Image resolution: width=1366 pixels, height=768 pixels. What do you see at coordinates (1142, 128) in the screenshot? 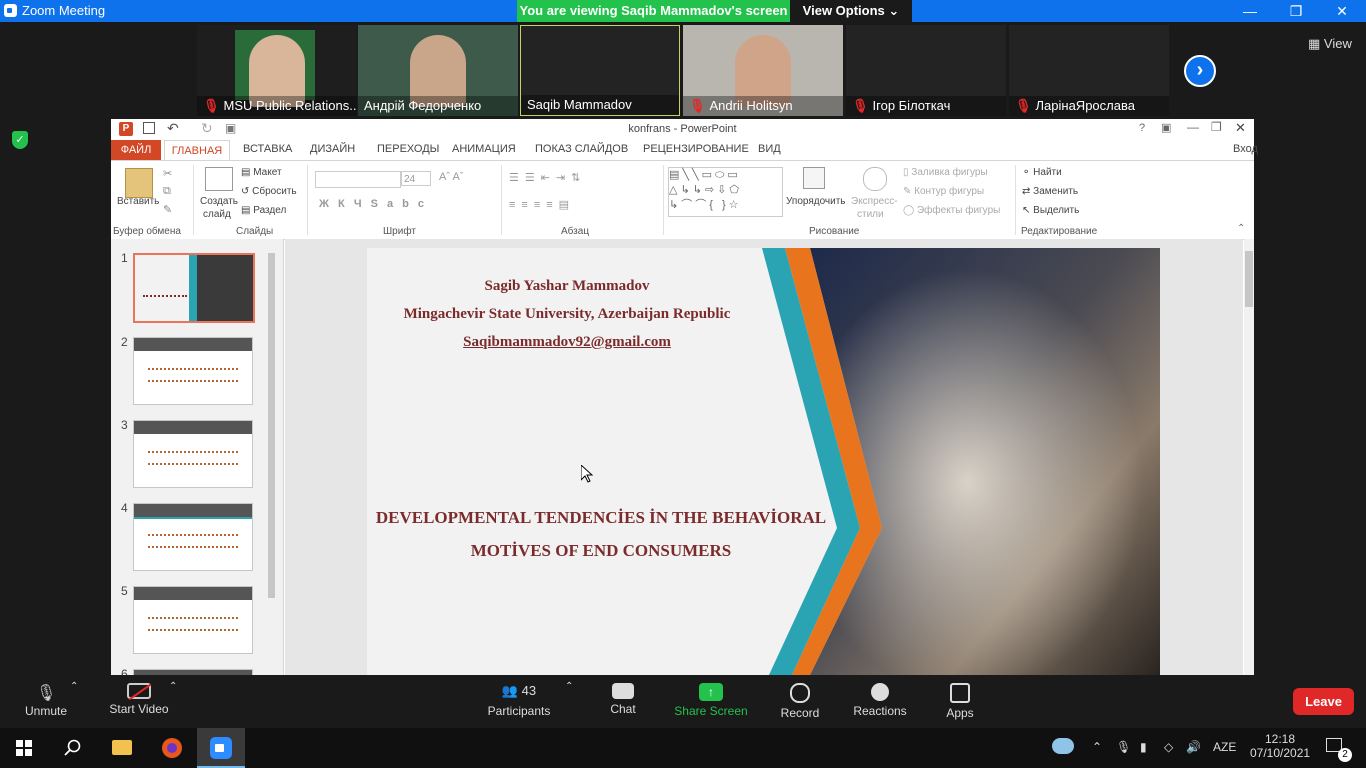
I see `help-icon: ?` at bounding box center [1142, 128].